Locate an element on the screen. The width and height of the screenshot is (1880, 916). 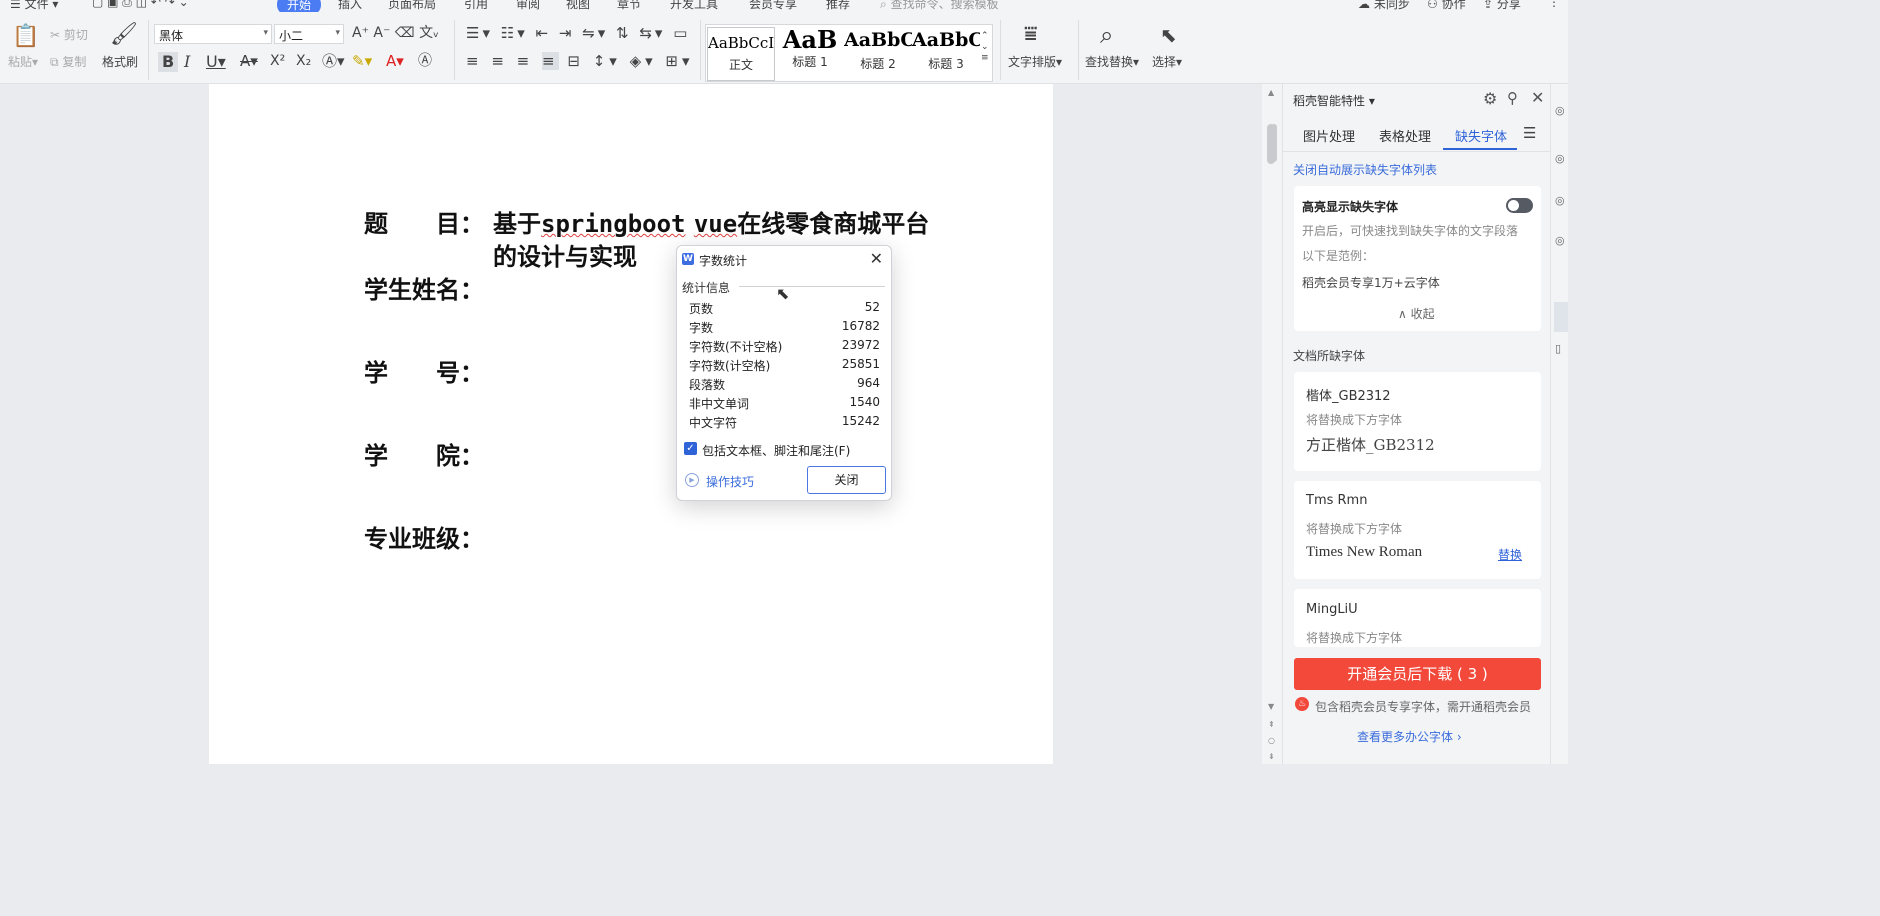
font-card: MingLiU 将替换成下方字体 is located at coordinates (1417, 618).